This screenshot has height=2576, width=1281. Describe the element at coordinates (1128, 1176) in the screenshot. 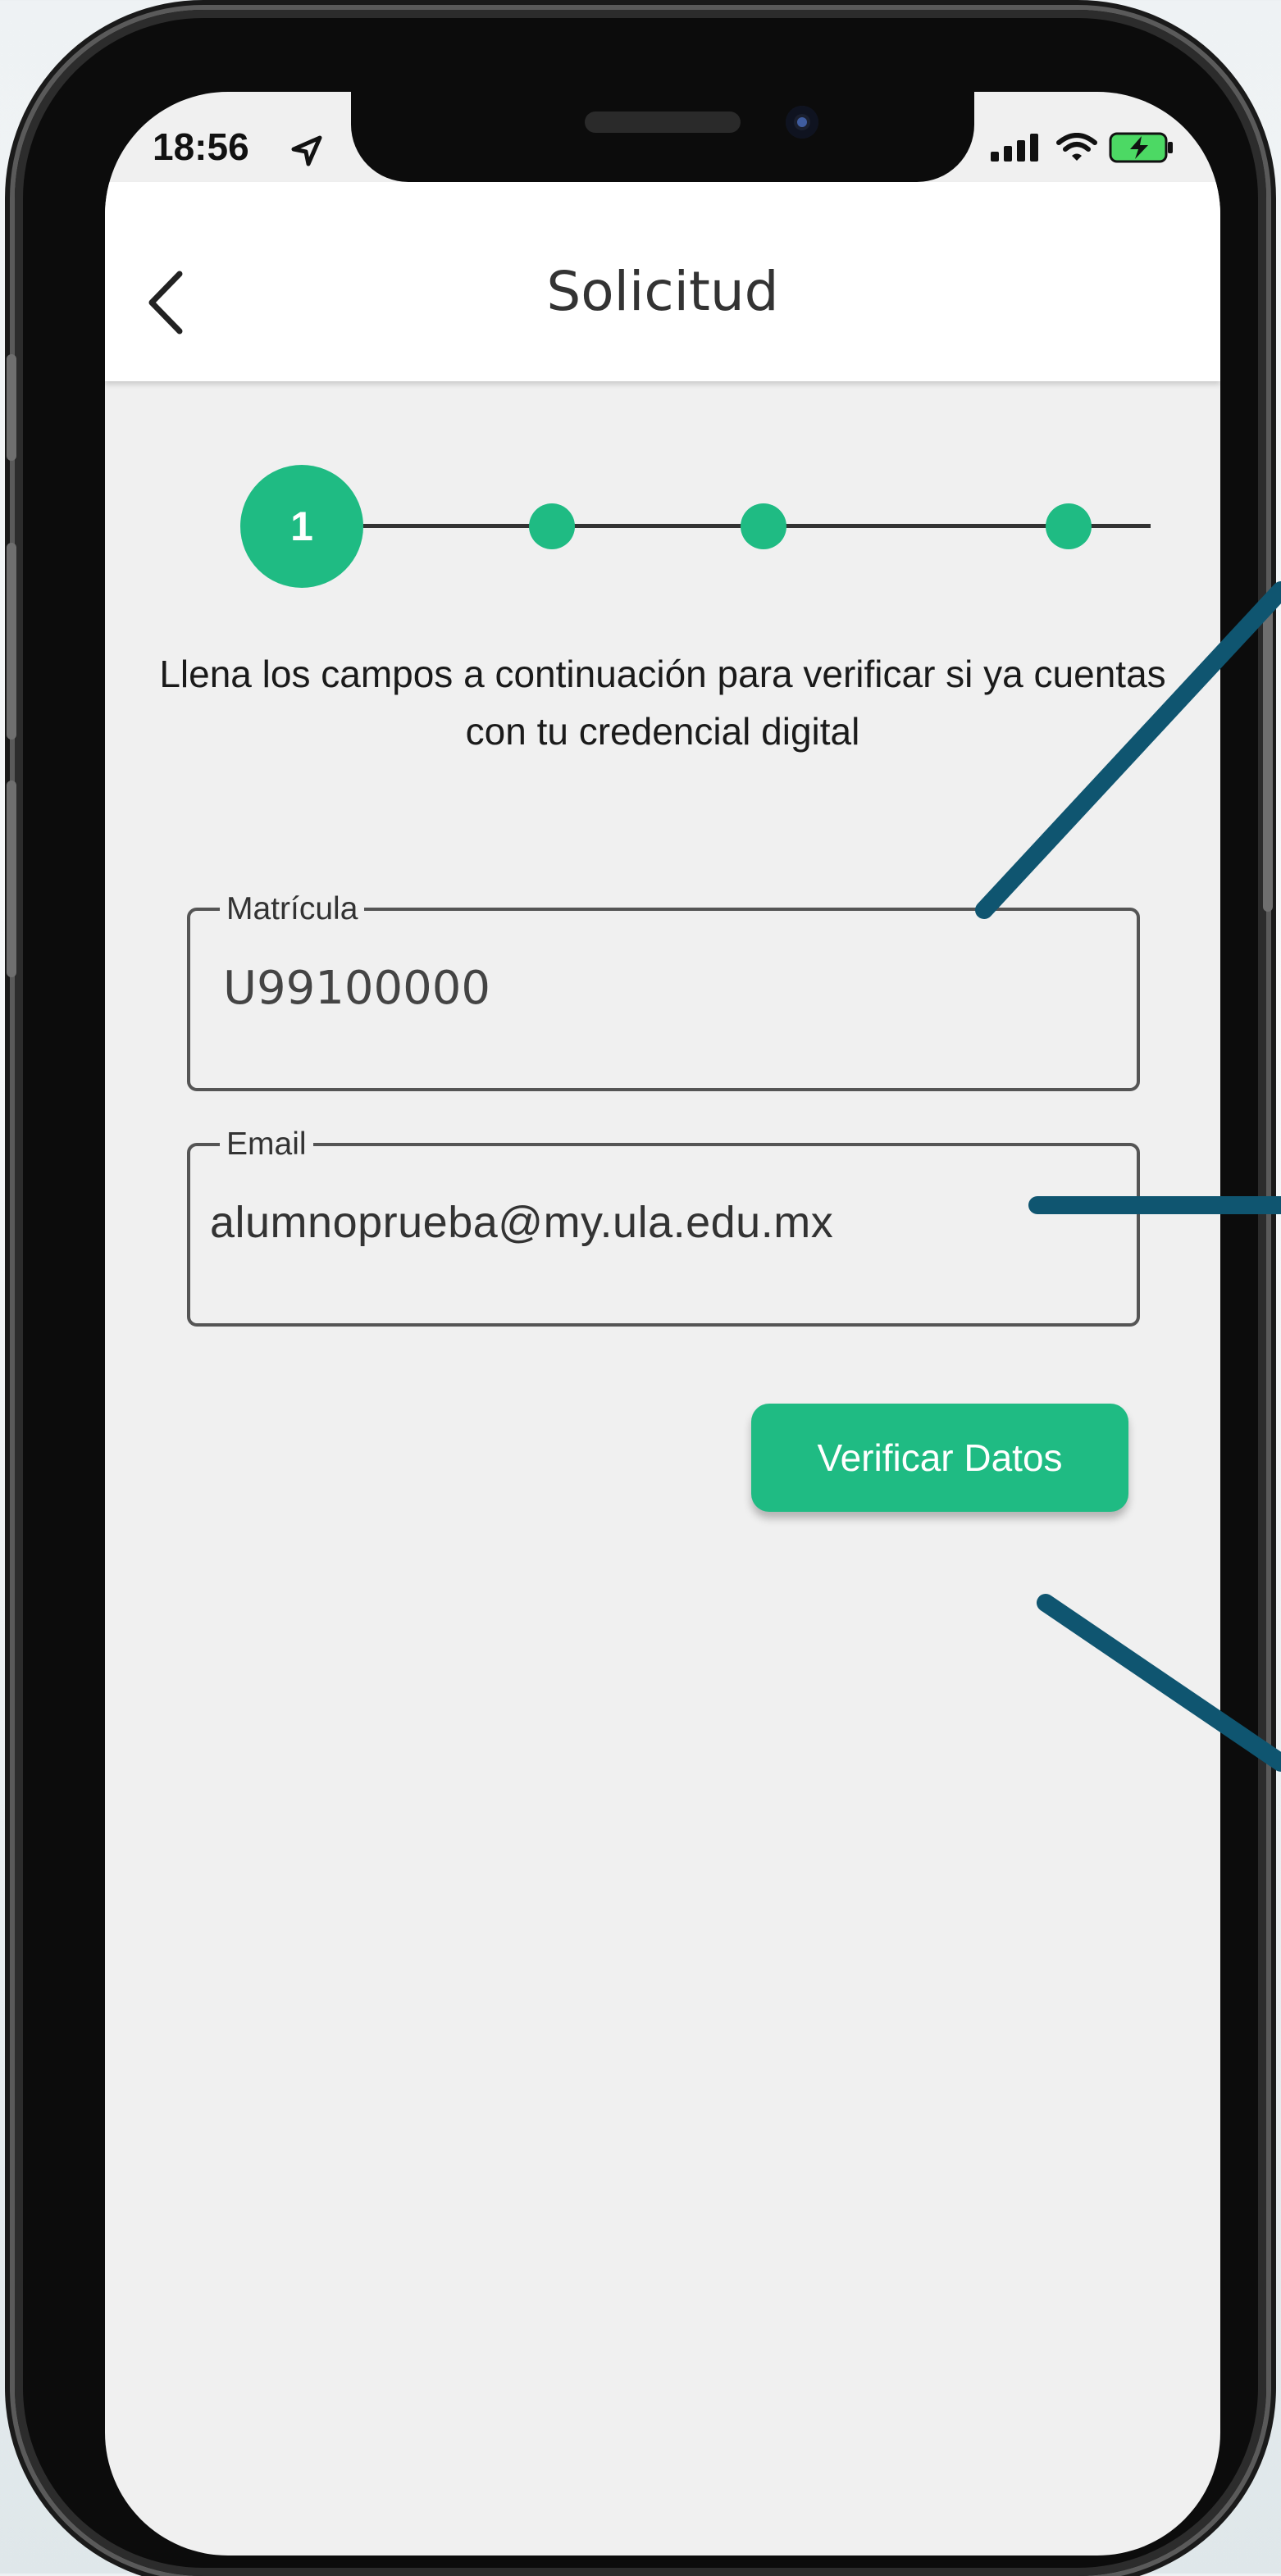

I see `annotation-pointers` at that location.